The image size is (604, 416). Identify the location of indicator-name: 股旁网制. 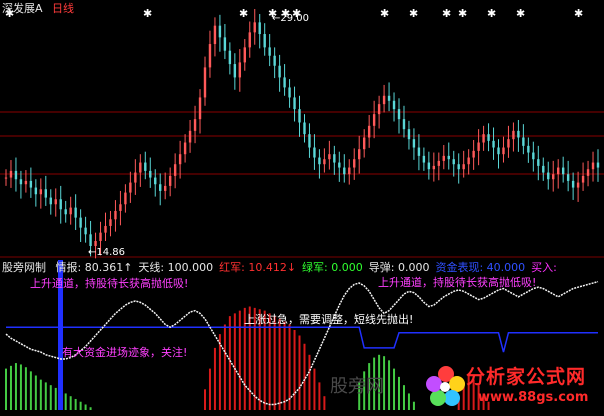
(24, 267).